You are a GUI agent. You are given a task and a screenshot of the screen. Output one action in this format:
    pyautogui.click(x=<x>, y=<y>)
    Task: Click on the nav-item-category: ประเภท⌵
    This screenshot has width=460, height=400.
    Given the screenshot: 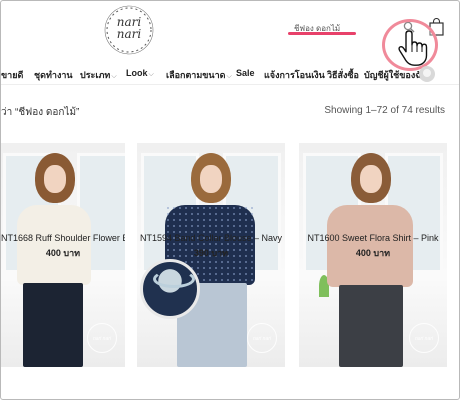 What is the action you would take?
    pyautogui.click(x=98, y=75)
    